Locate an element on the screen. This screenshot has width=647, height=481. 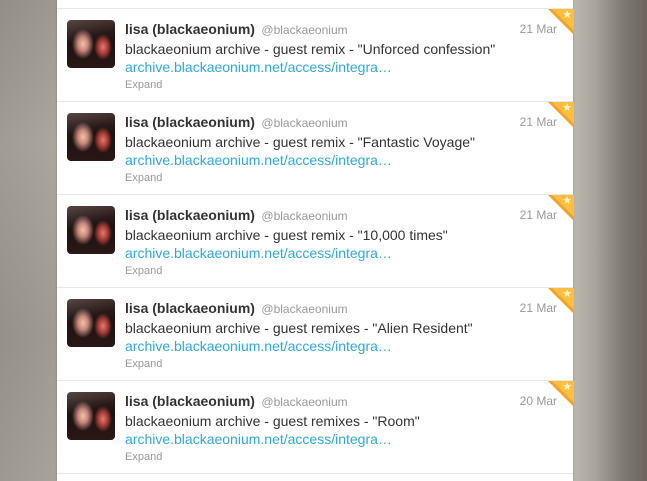
background-left is located at coordinates (28, 240).